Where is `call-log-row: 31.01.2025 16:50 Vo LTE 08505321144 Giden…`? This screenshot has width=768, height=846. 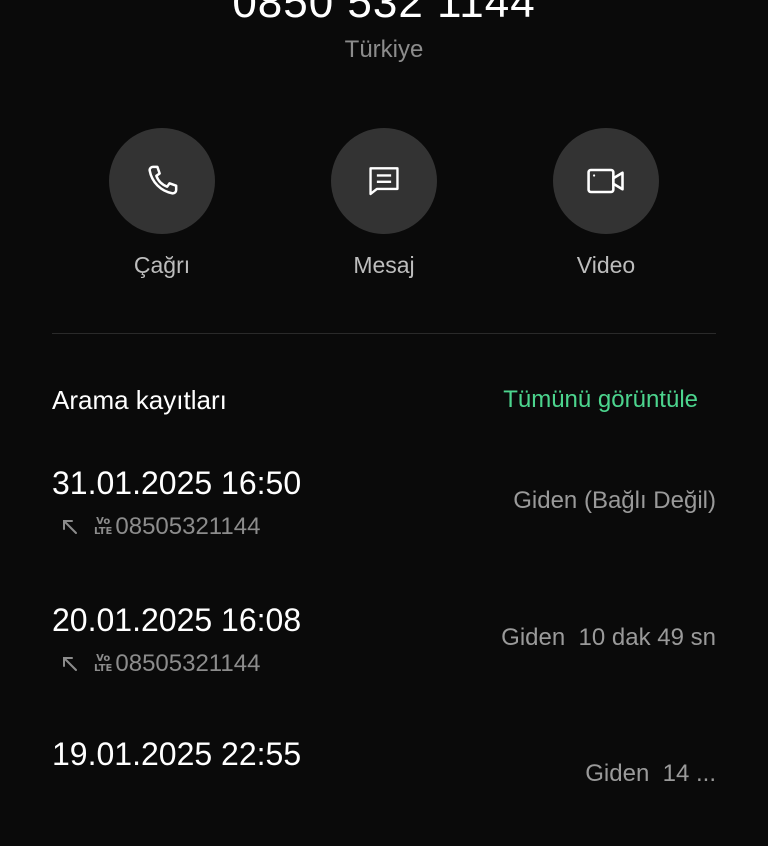
call-log-row: 31.01.2025 16:50 Vo LTE 08505321144 Giden… is located at coordinates (384, 520).